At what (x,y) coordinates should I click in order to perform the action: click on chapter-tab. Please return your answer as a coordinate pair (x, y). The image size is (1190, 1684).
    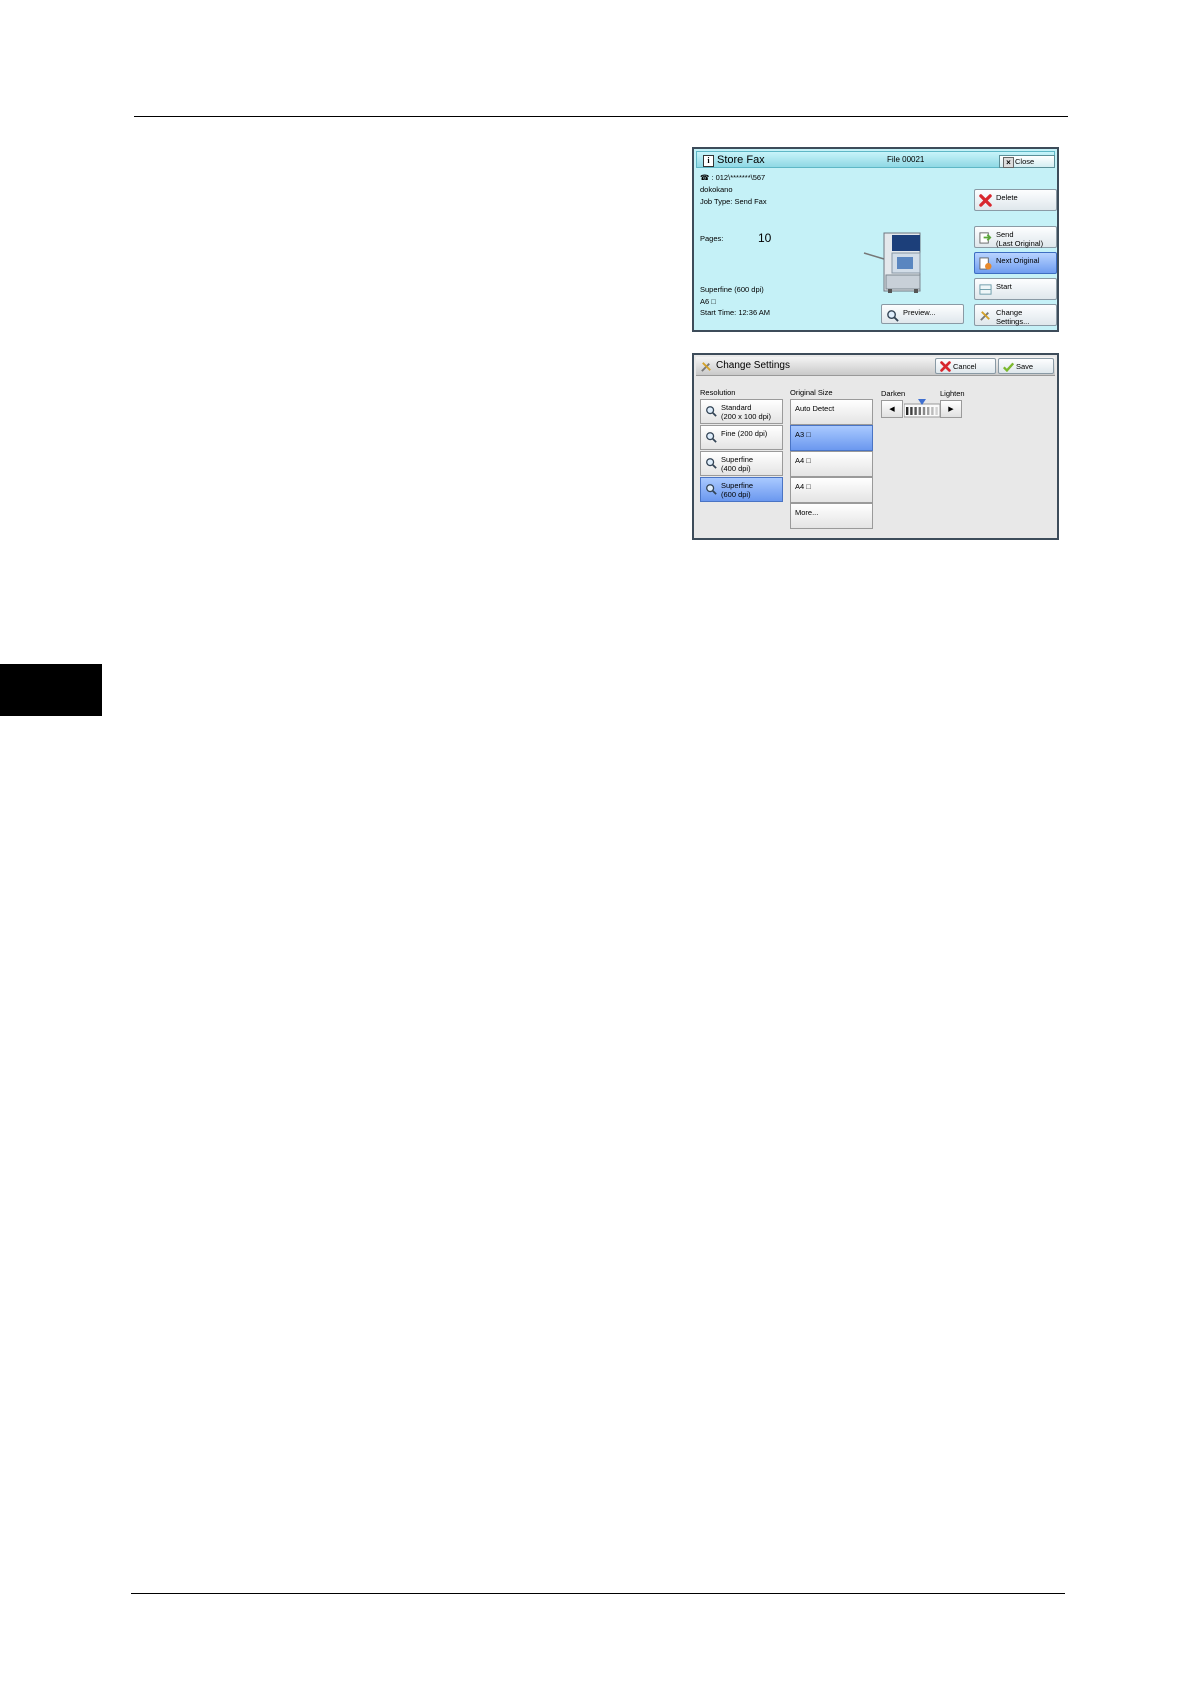
    Looking at the image, I should click on (51, 690).